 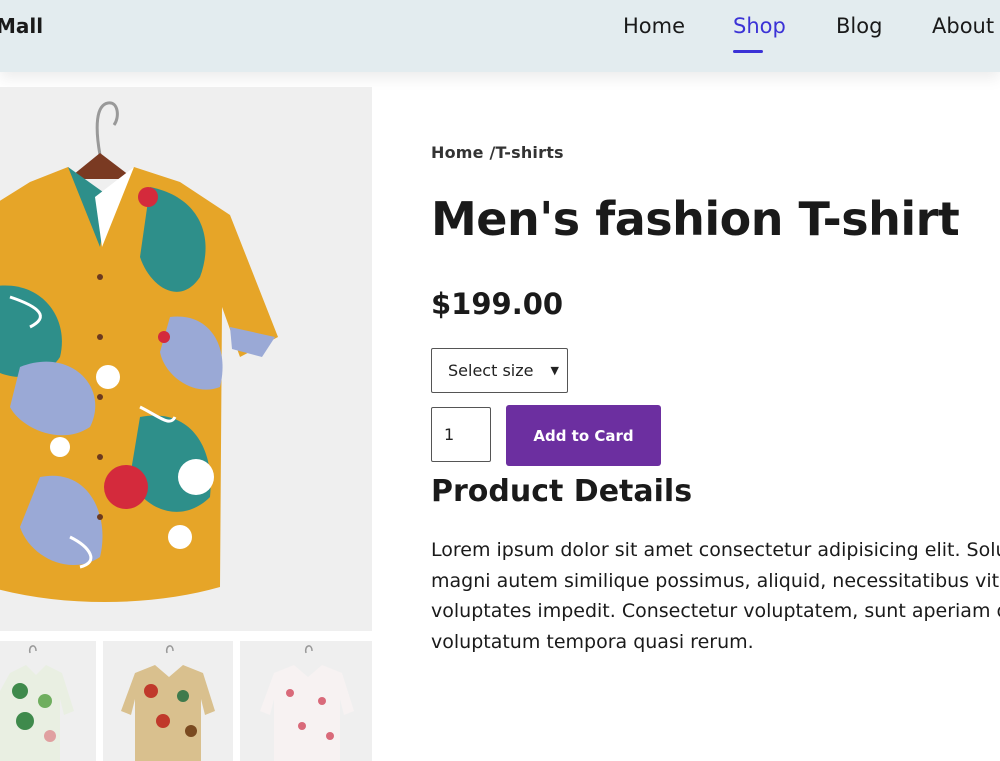 What do you see at coordinates (592, 641) in the screenshot?
I see `description-line: voluptatum tempora quasi rerum.` at bounding box center [592, 641].